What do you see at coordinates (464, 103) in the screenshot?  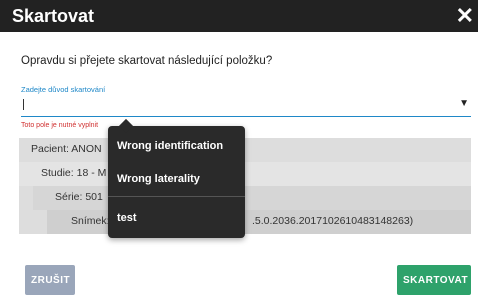 I see `chevron-down-icon: ▼` at bounding box center [464, 103].